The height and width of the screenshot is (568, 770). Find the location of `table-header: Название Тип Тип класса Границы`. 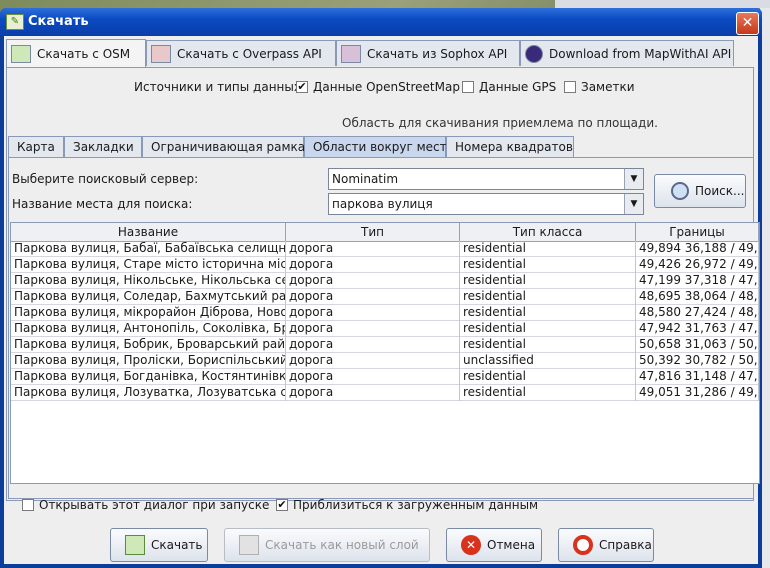

table-header: Название Тип Тип класса Границы is located at coordinates (385, 232).